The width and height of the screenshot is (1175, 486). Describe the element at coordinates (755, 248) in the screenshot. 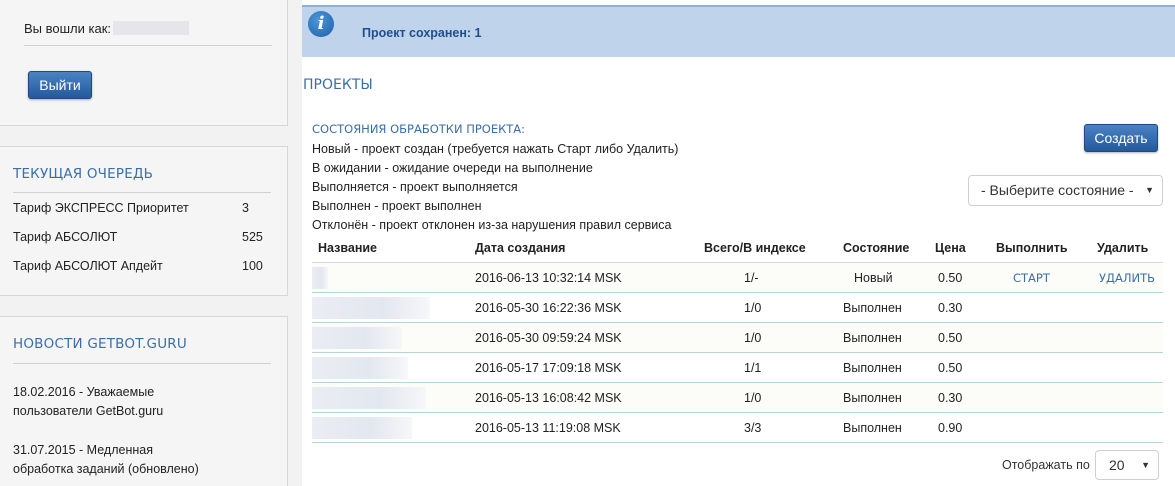

I see `col-header-index: Всего/В индексе` at that location.